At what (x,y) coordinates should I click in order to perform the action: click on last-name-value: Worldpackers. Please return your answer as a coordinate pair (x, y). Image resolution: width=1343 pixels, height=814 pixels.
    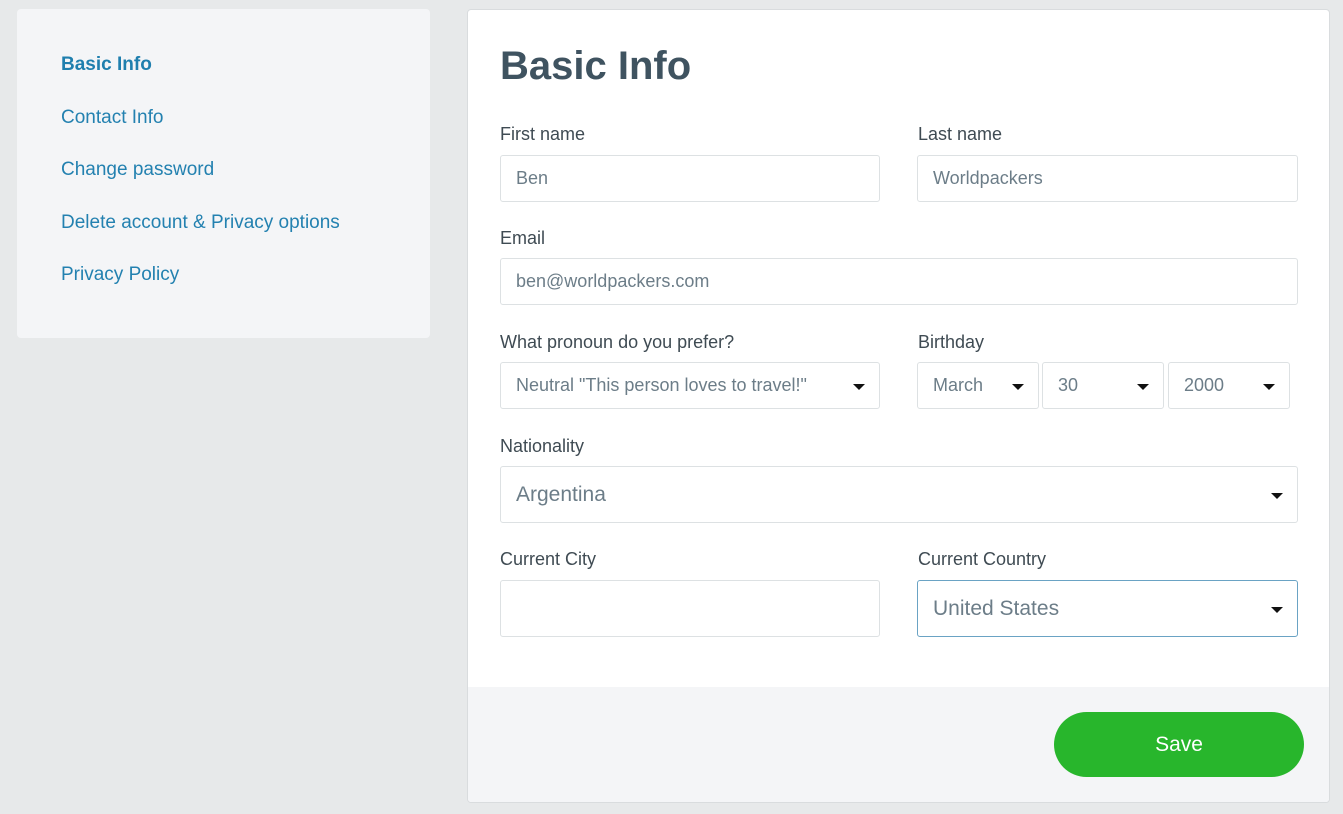
    Looking at the image, I should click on (988, 178).